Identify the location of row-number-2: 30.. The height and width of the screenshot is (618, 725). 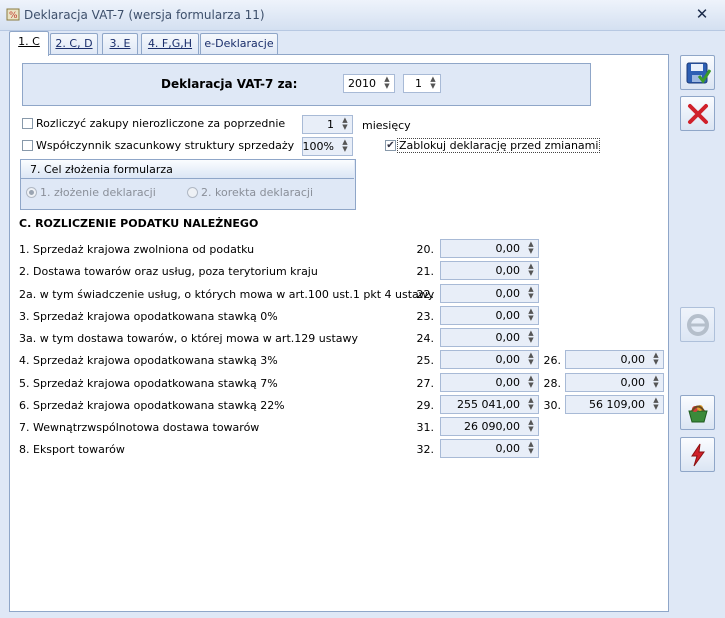
(552, 405).